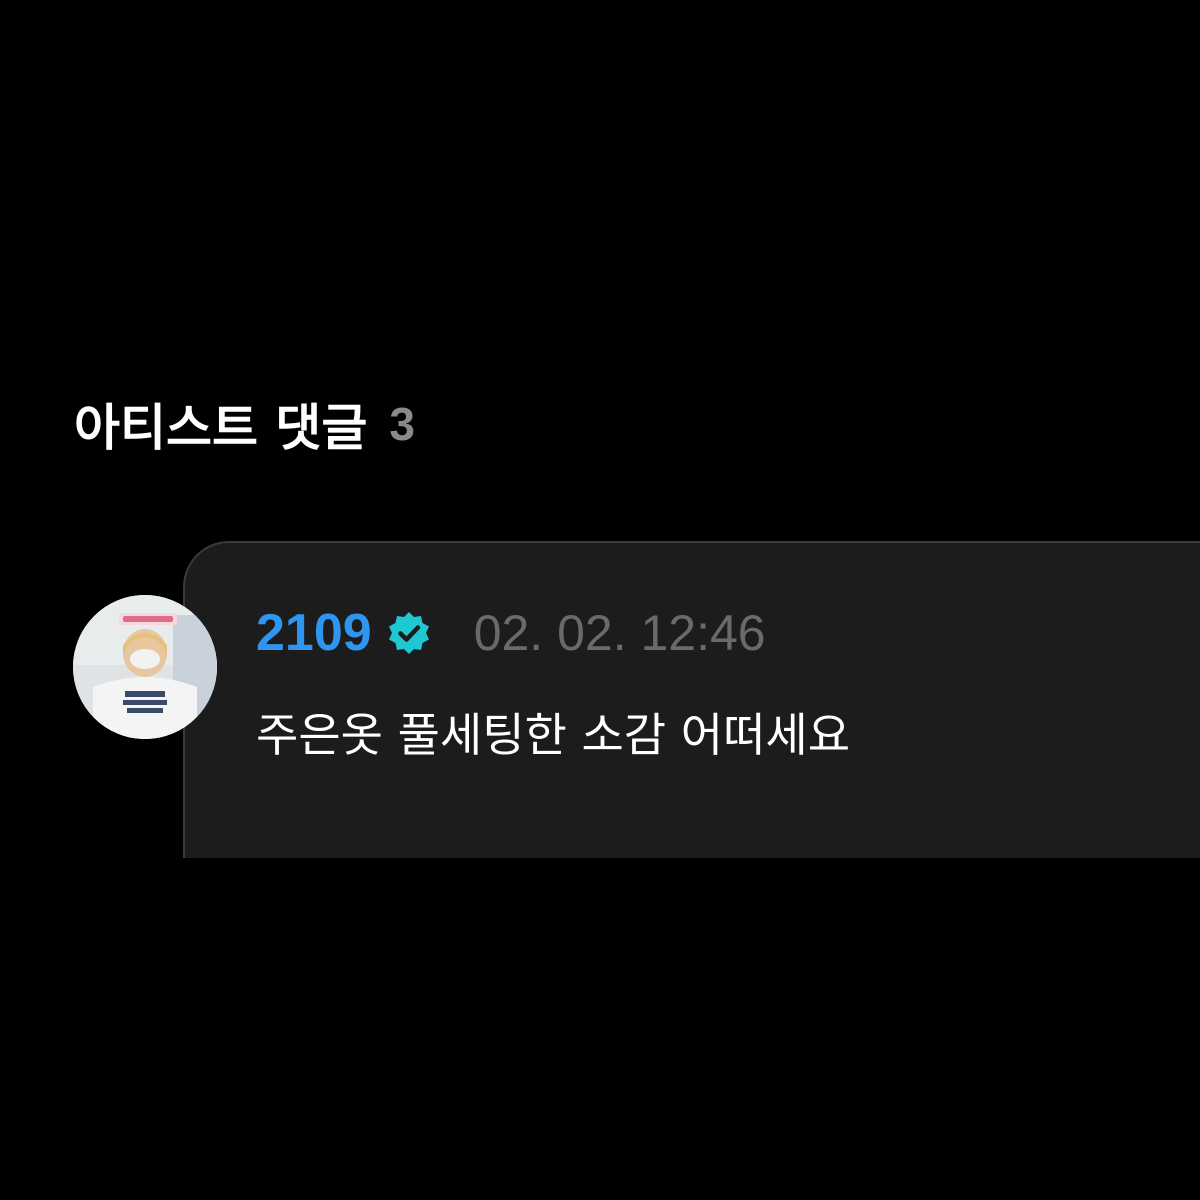 The width and height of the screenshot is (1200, 1200). Describe the element at coordinates (409, 633) in the screenshot. I see `verified-badge-icon` at that location.